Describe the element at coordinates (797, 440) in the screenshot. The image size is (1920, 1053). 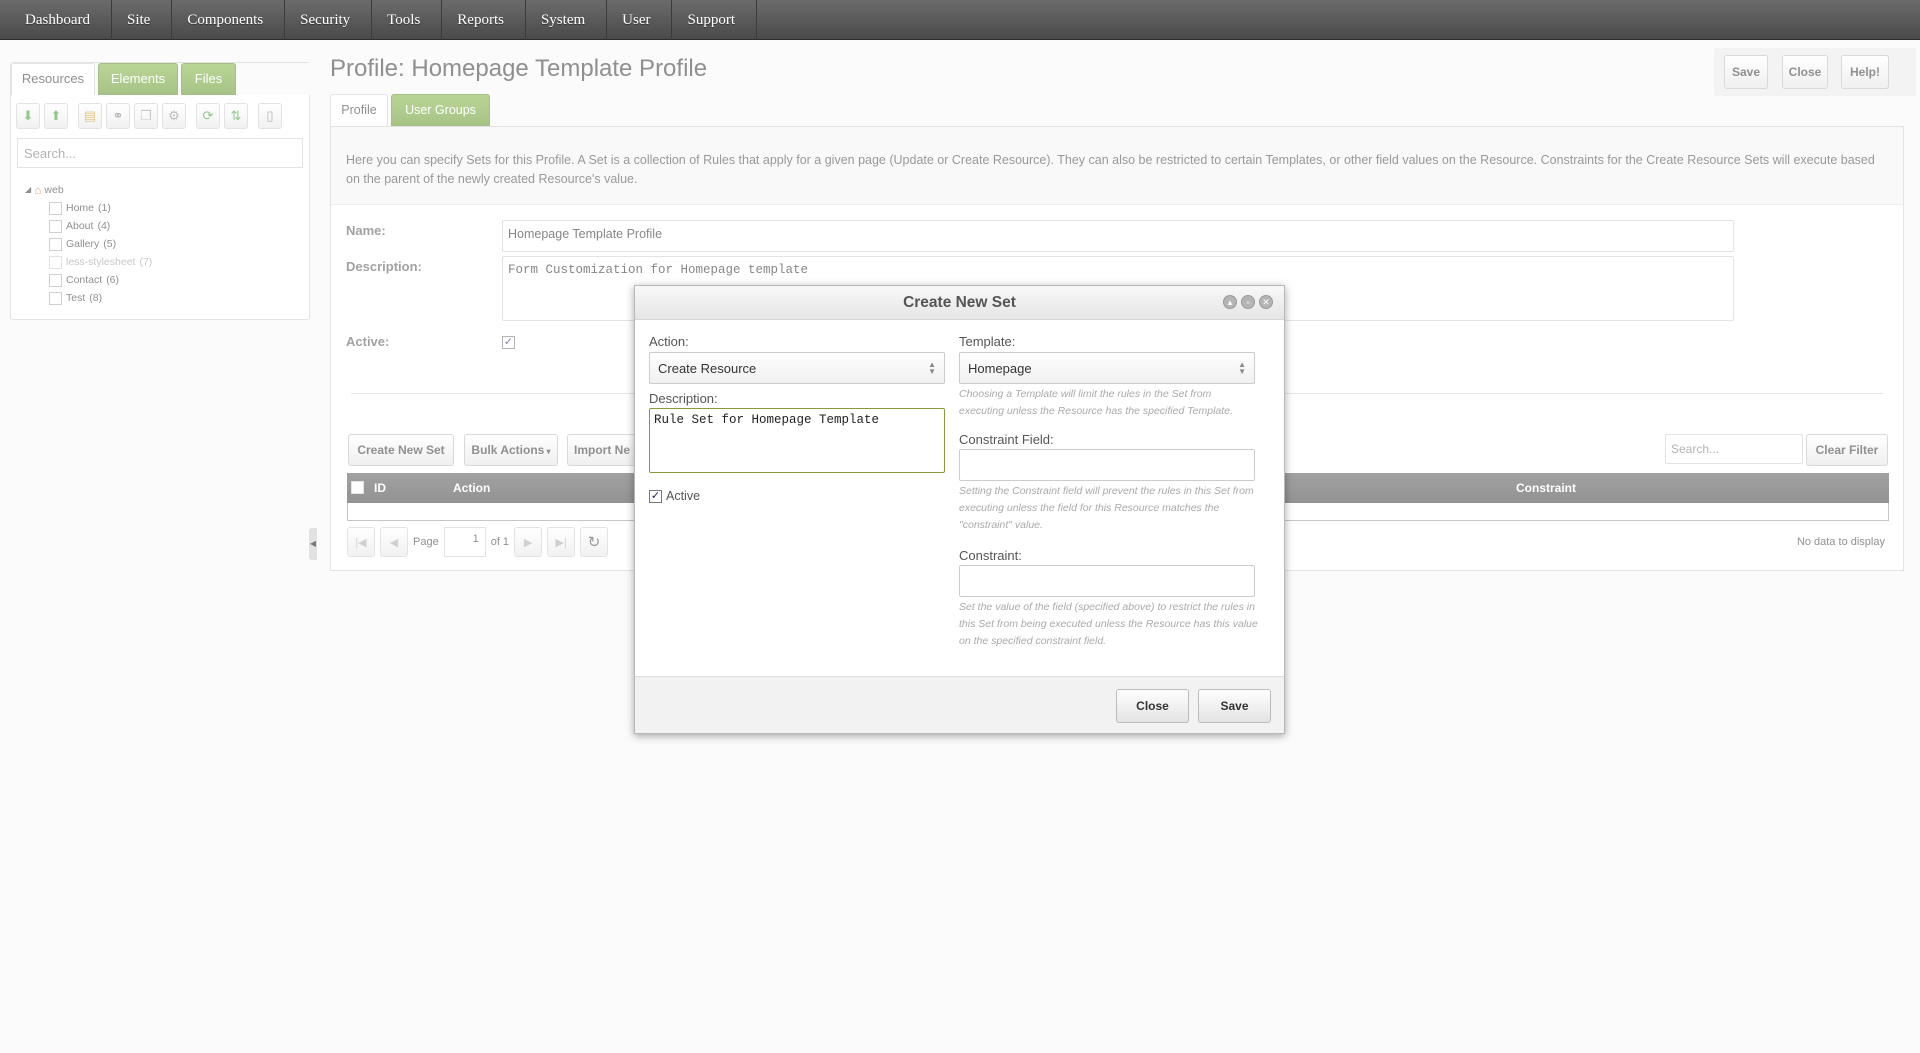
I see `set-description-field: Rule Set for Homepage Template` at that location.